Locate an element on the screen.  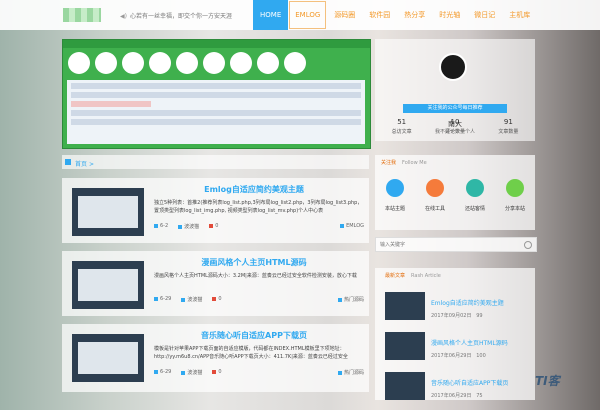
latest-title: 漫画风格个人主页HTML源码 is located at coordinates (481, 342).